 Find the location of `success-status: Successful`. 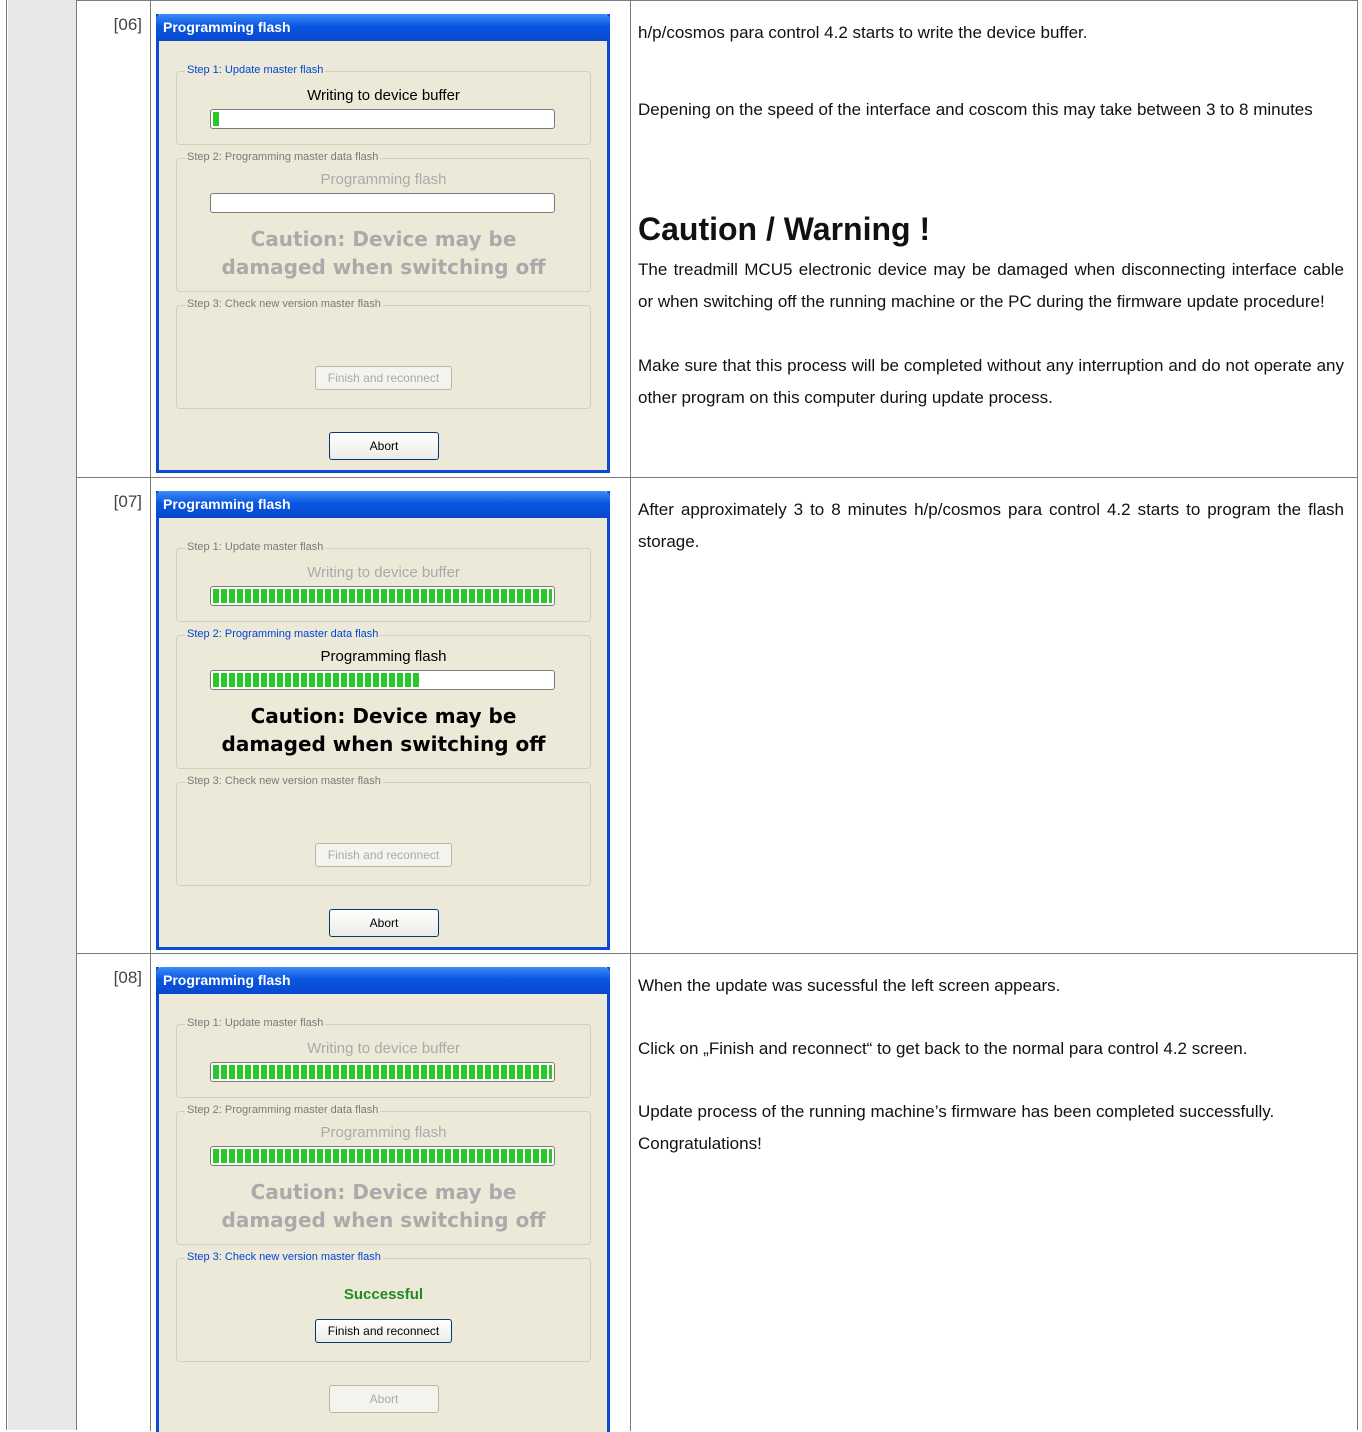

success-status: Successful is located at coordinates (383, 1294).